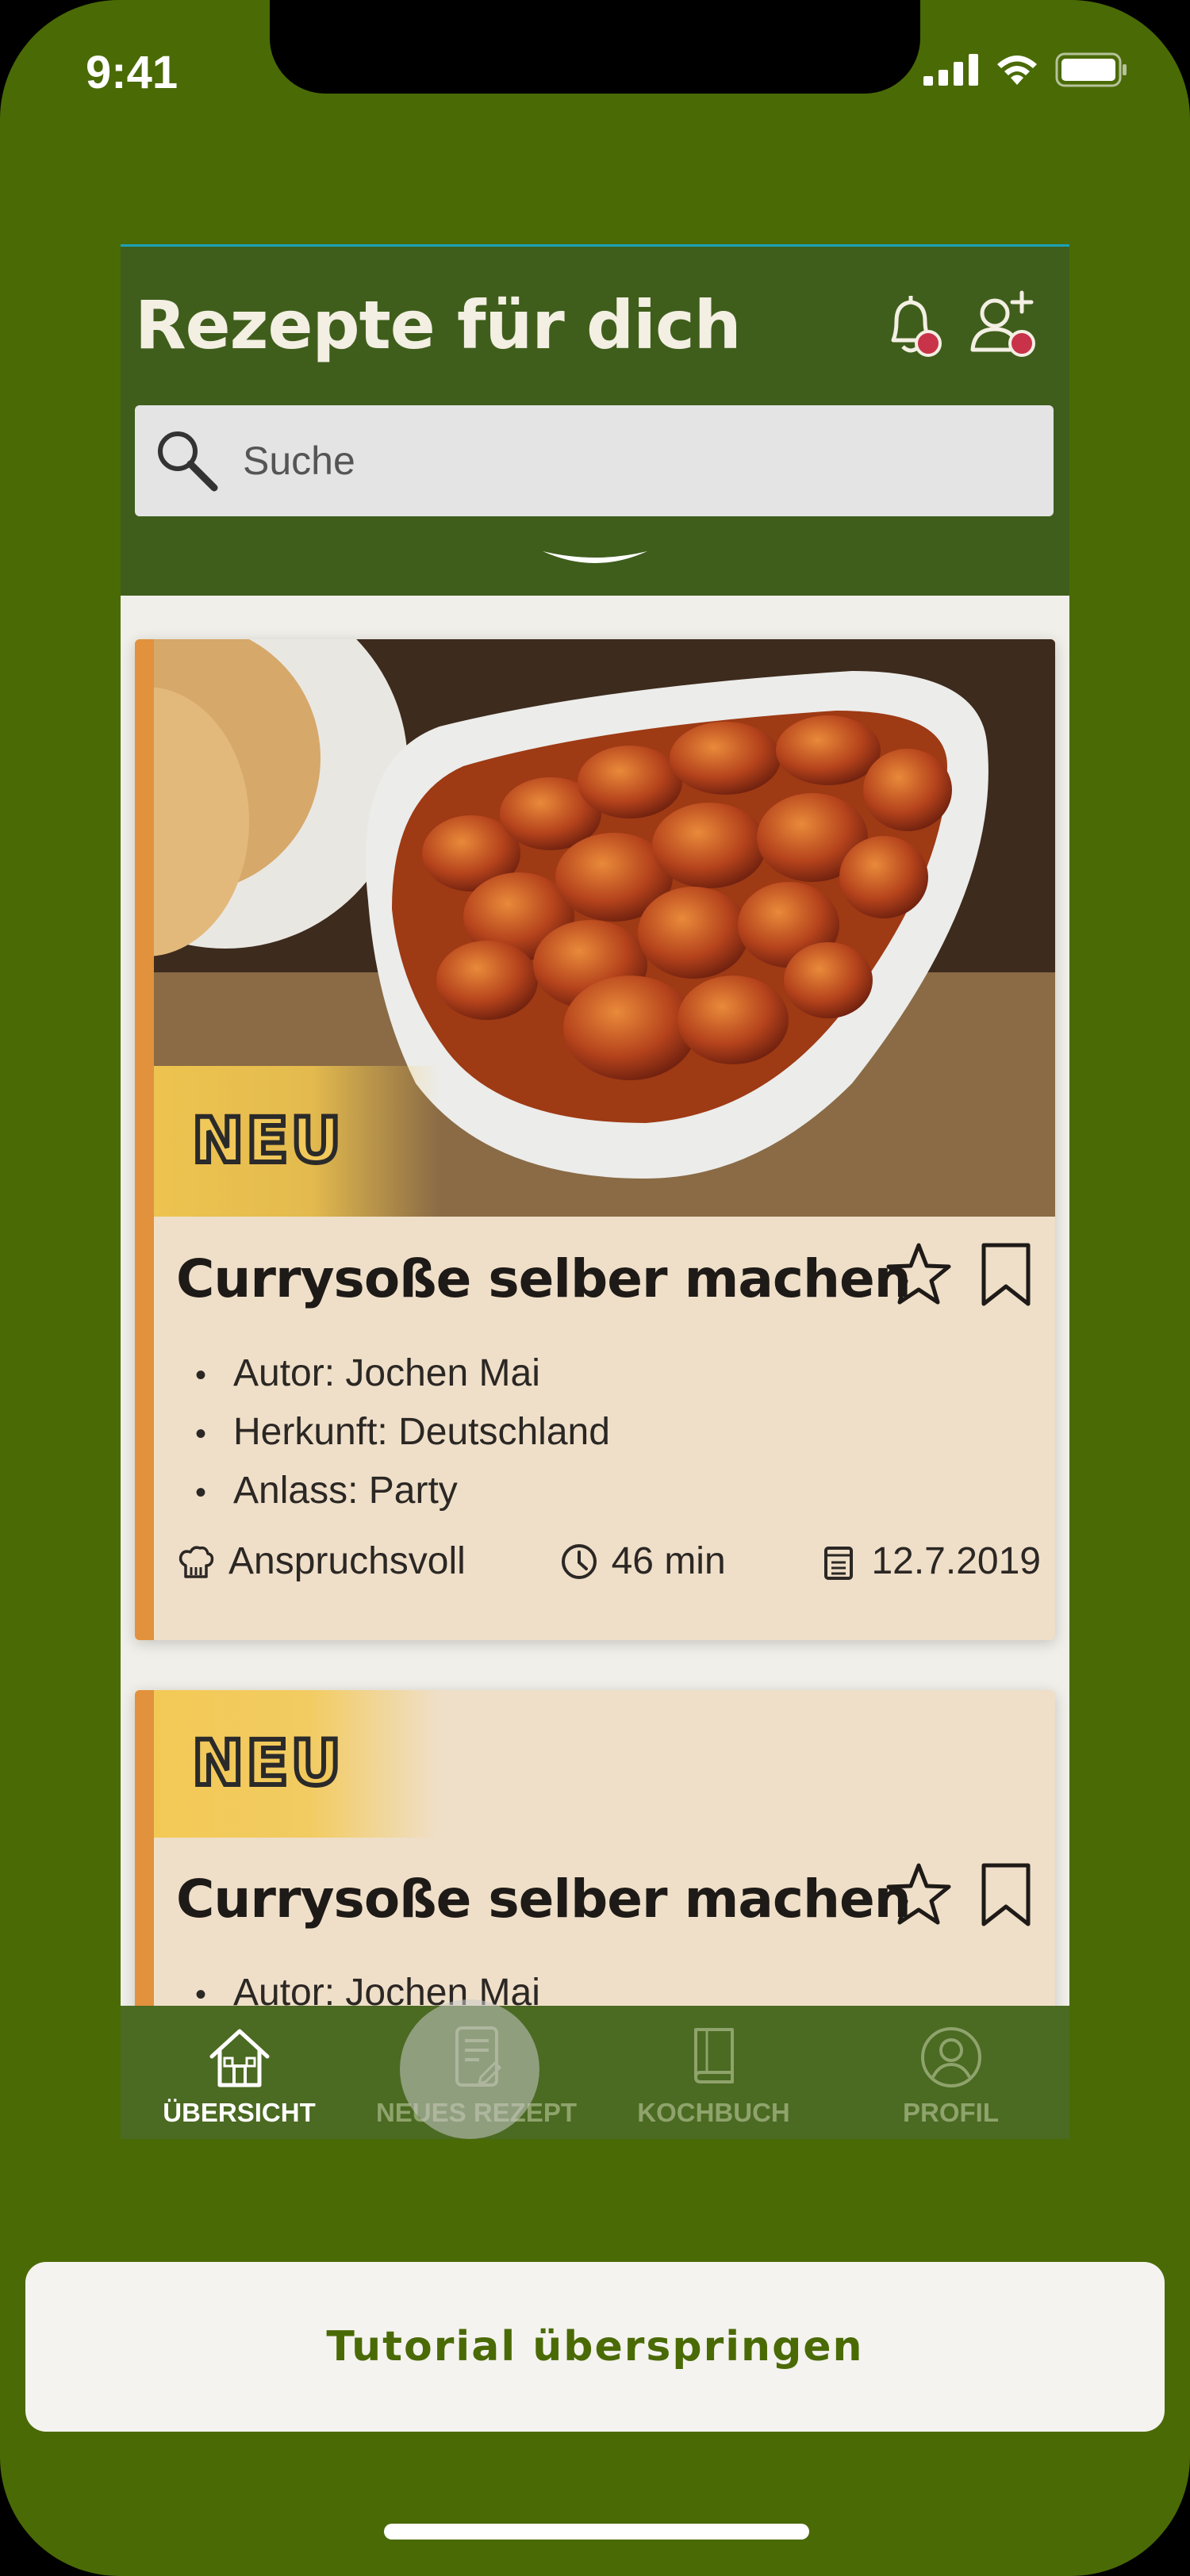  What do you see at coordinates (240, 2112) in the screenshot?
I see `nav-label-overview: ÜBERSICHT` at bounding box center [240, 2112].